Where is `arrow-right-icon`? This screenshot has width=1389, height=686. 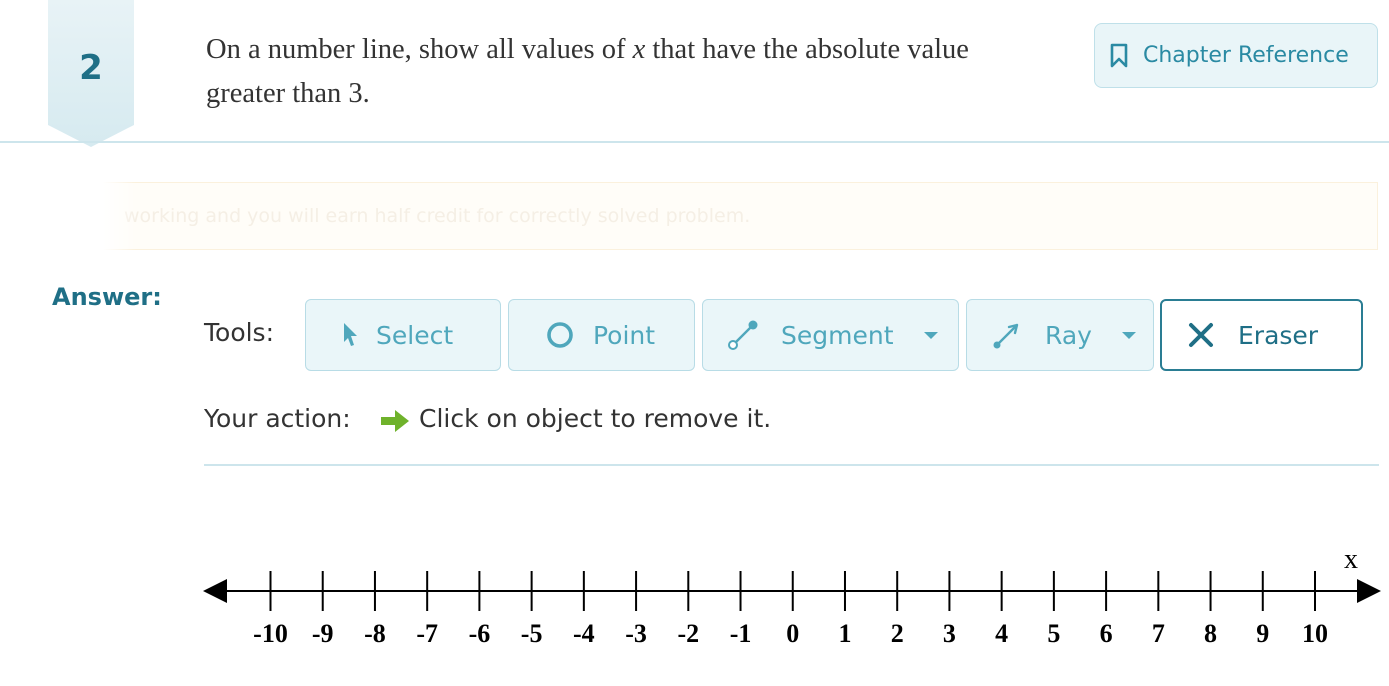
arrow-right-icon is located at coordinates (395, 421).